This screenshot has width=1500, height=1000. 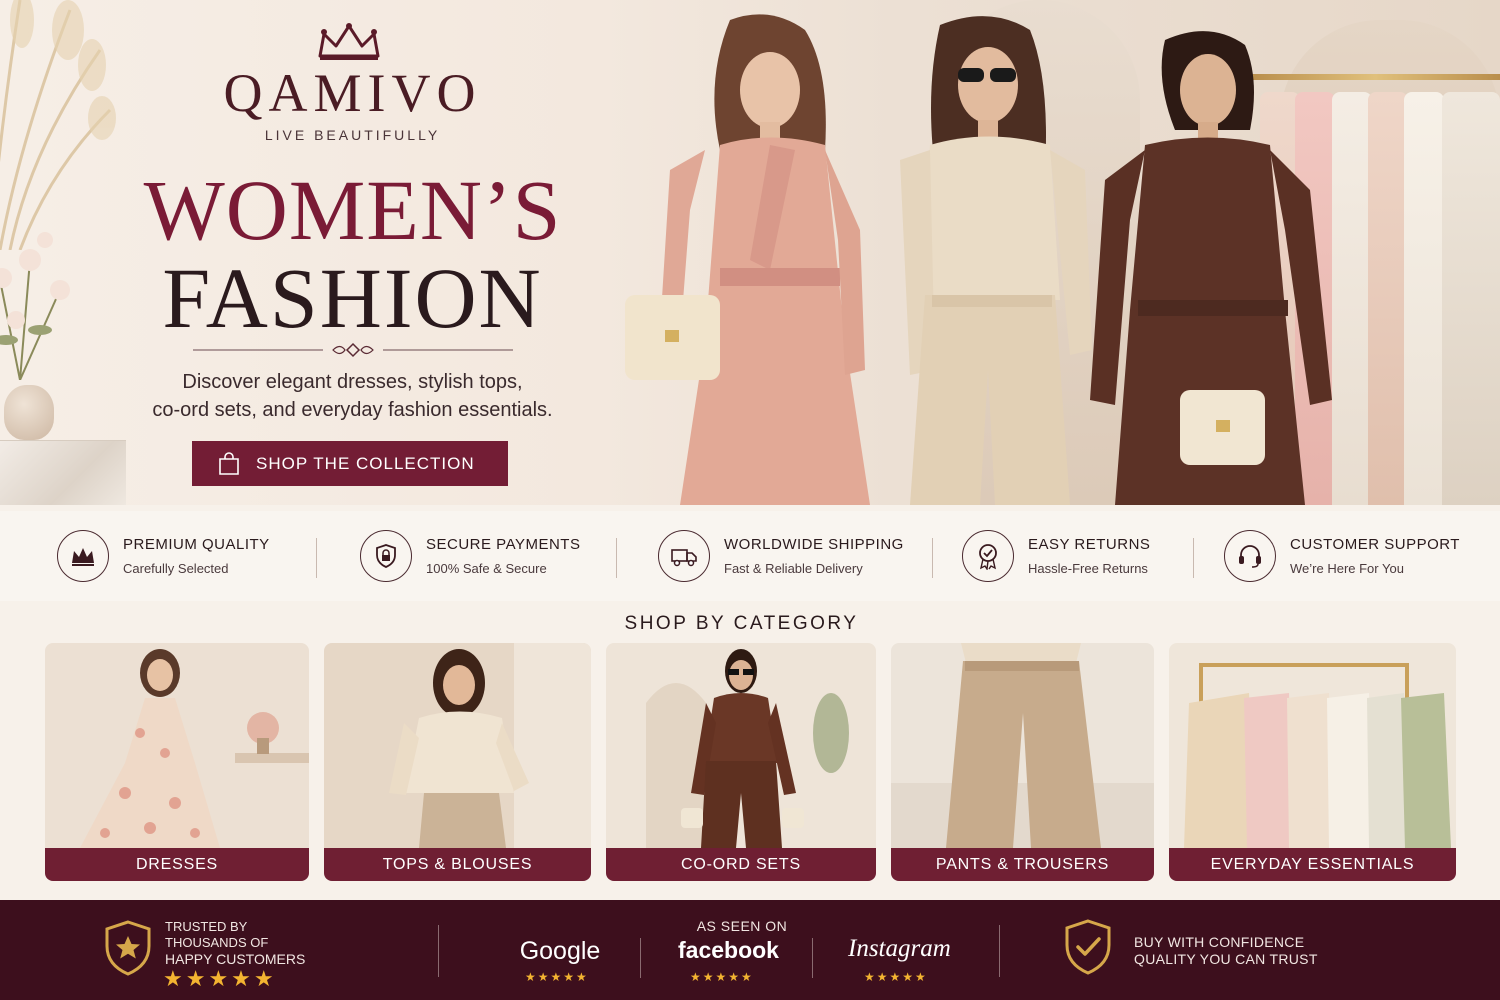 What do you see at coordinates (741, 745) in the screenshot?
I see `category-image-co-ord-sets` at bounding box center [741, 745].